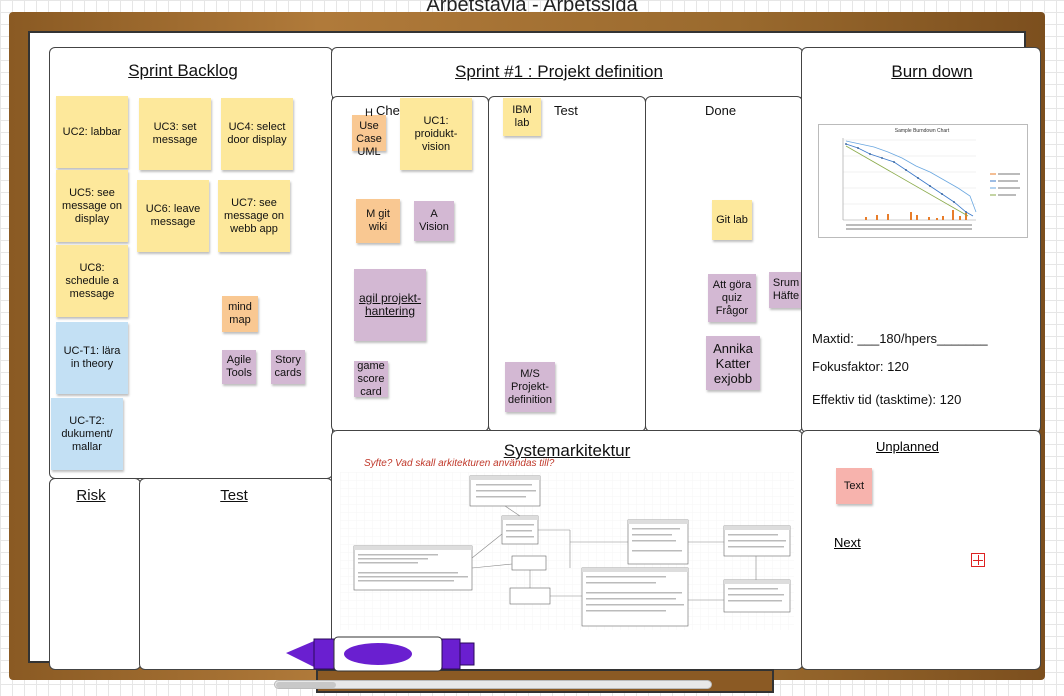 This screenshot has height=696, width=1064. Describe the element at coordinates (559, 71) in the screenshot. I see `sprint-title: Sprint #1 : Projekt definition` at that location.